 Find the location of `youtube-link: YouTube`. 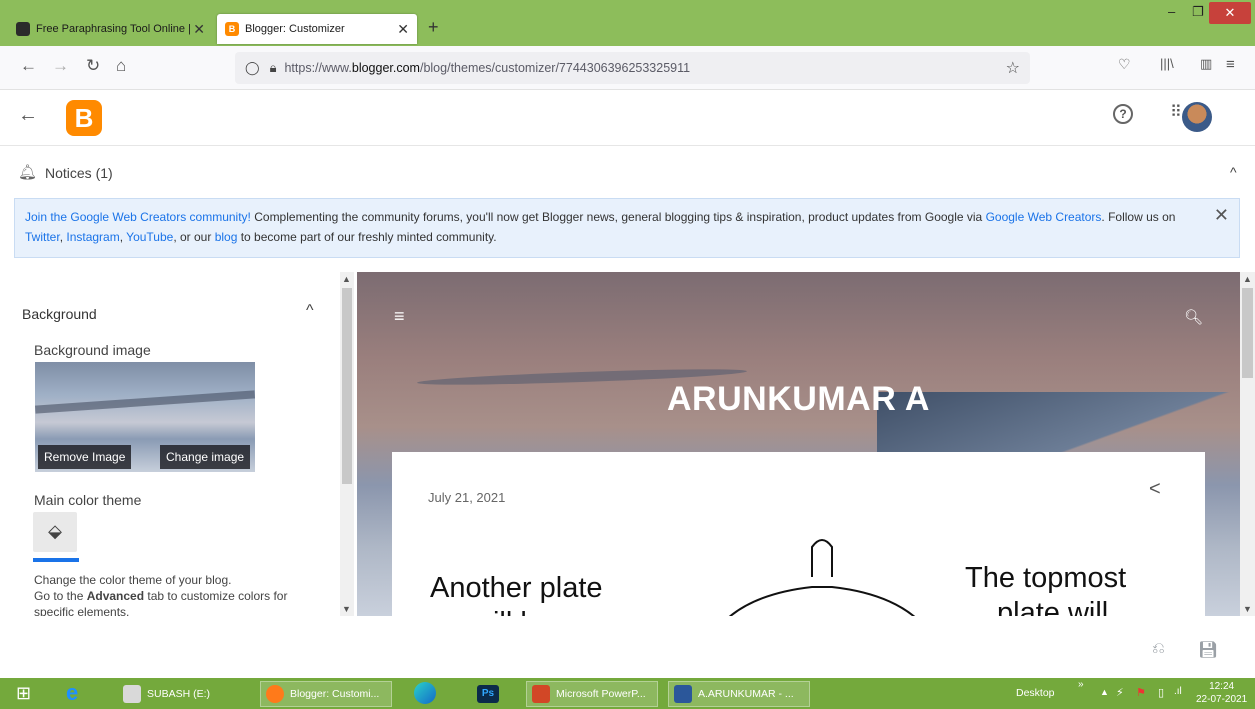

youtube-link: YouTube is located at coordinates (149, 237).